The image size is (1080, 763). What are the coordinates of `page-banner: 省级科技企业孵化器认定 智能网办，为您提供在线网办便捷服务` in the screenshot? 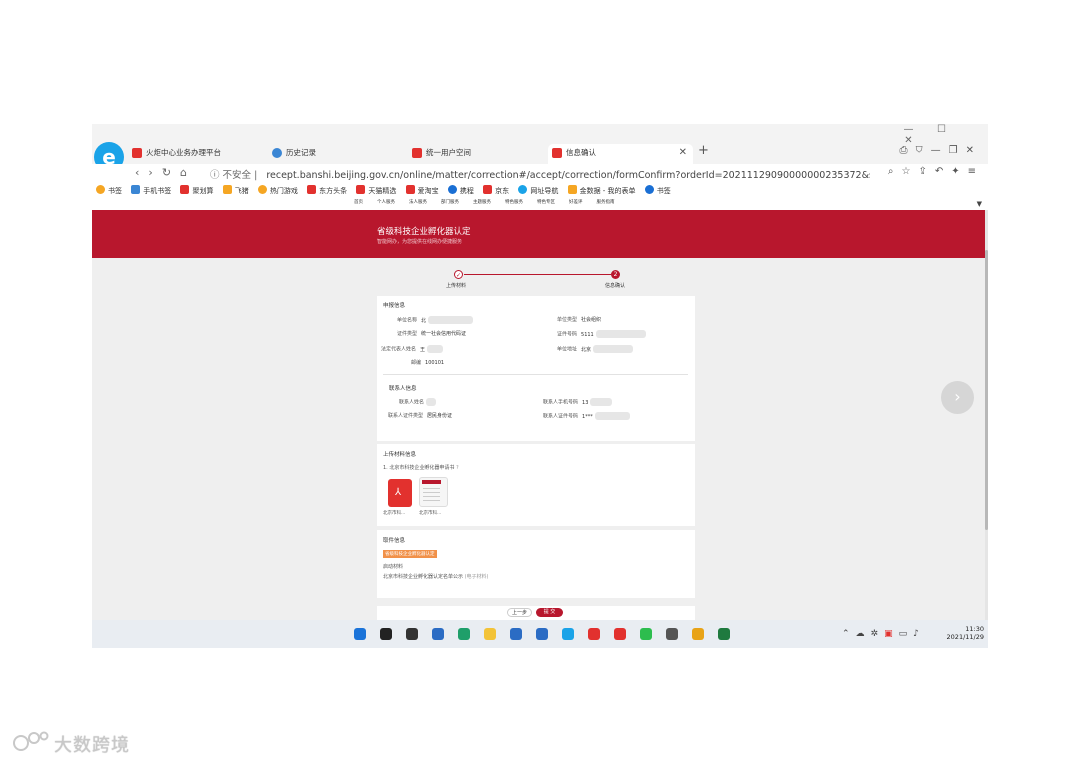 It's located at (538, 234).